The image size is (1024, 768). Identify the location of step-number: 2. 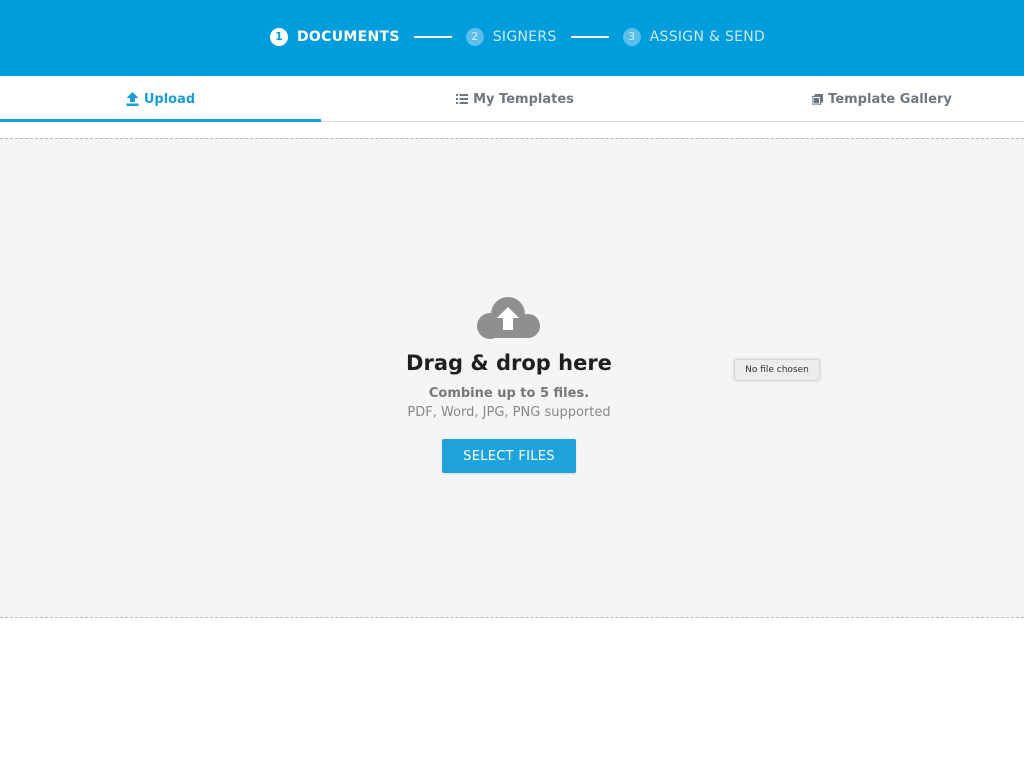
(474, 37).